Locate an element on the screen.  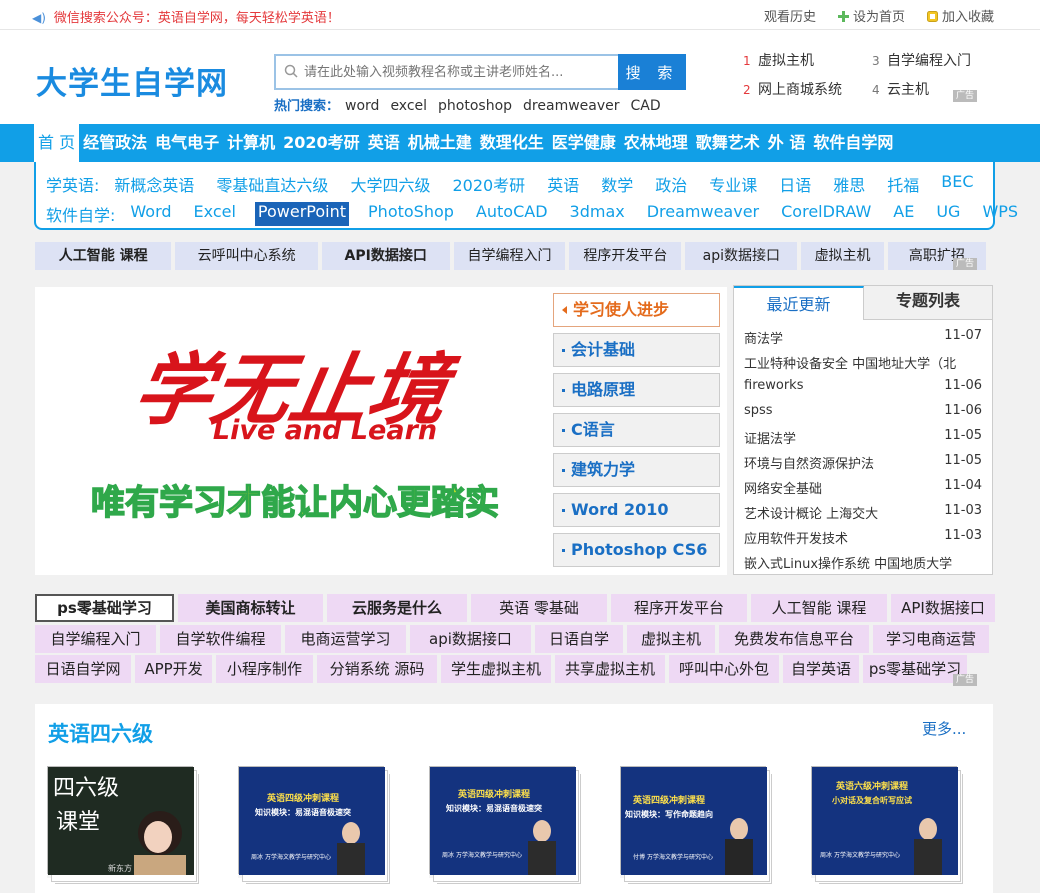
list-item: spss 11-06 is located at coordinates (864, 415).